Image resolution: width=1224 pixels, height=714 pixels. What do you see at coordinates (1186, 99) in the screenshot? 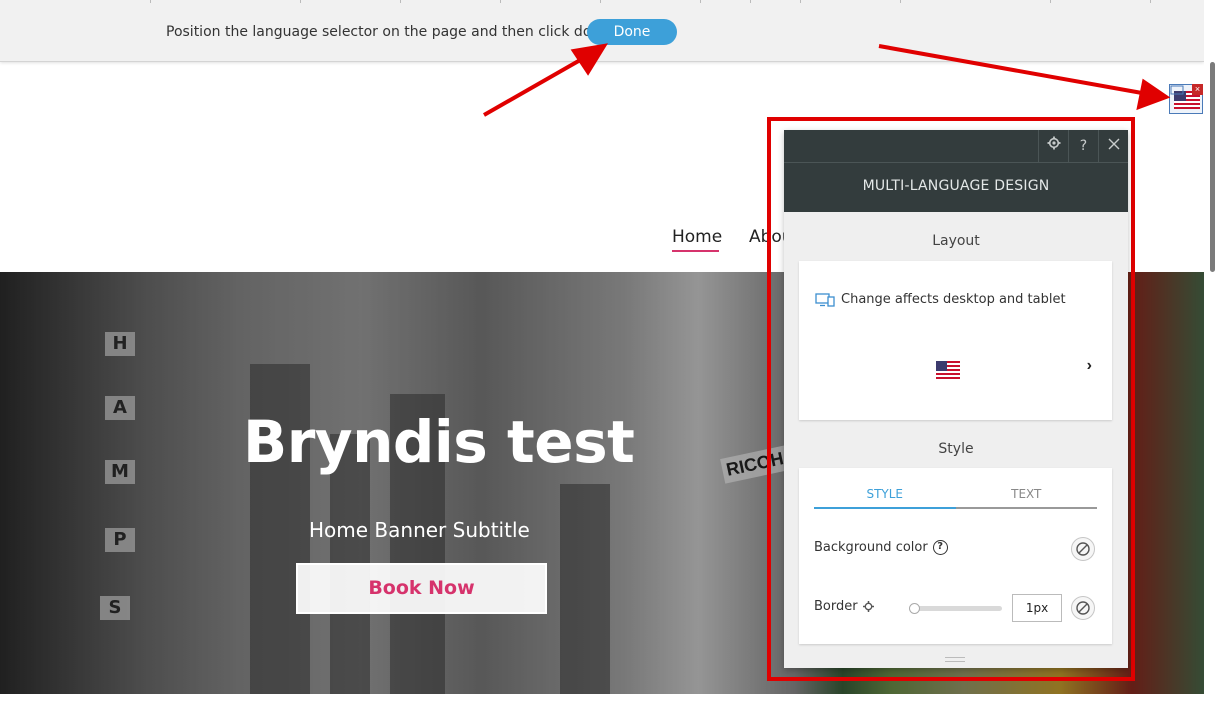
I see `language-selector-widget: ×` at bounding box center [1186, 99].